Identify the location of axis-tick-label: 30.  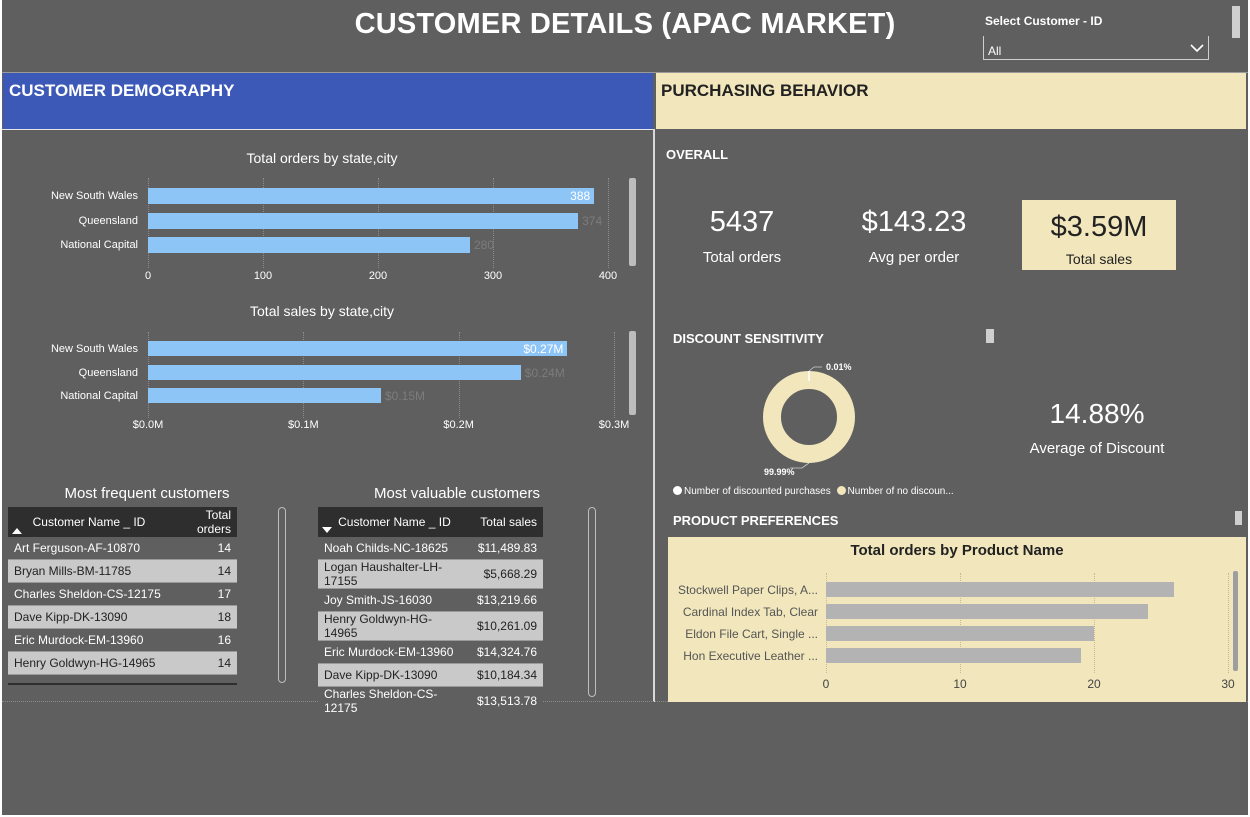
(1228, 684).